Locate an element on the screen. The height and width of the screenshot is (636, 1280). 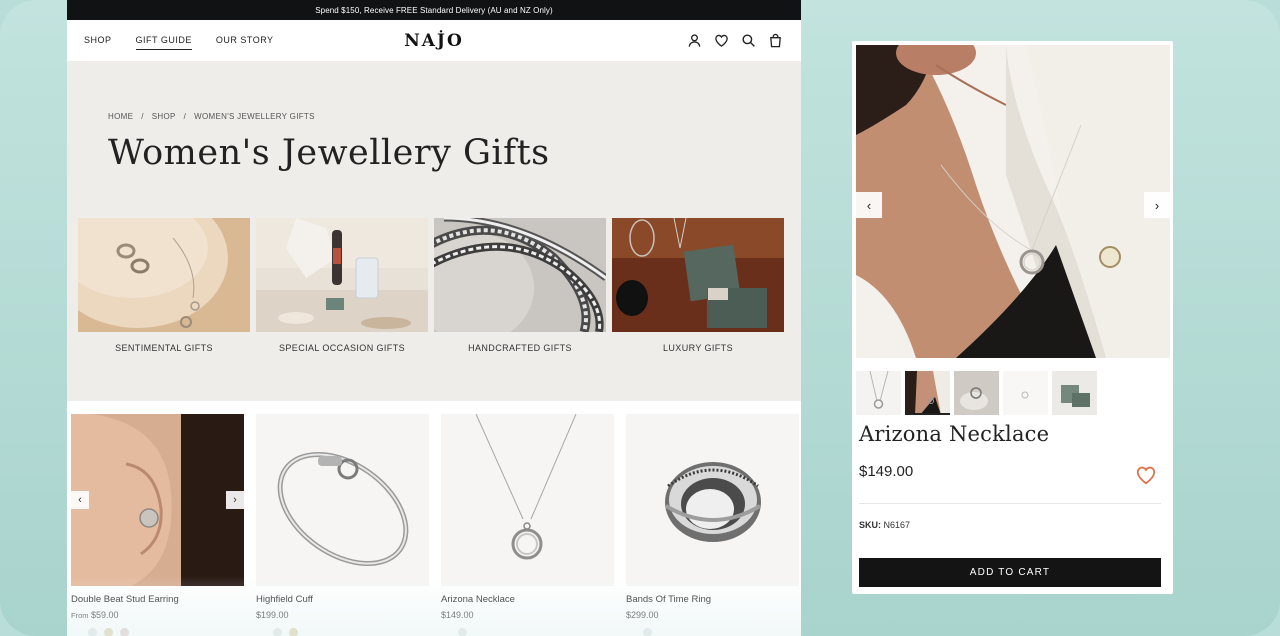
product-card: ‹ › Double Beat Stud Earring From $59.00 is located at coordinates (157, 525).